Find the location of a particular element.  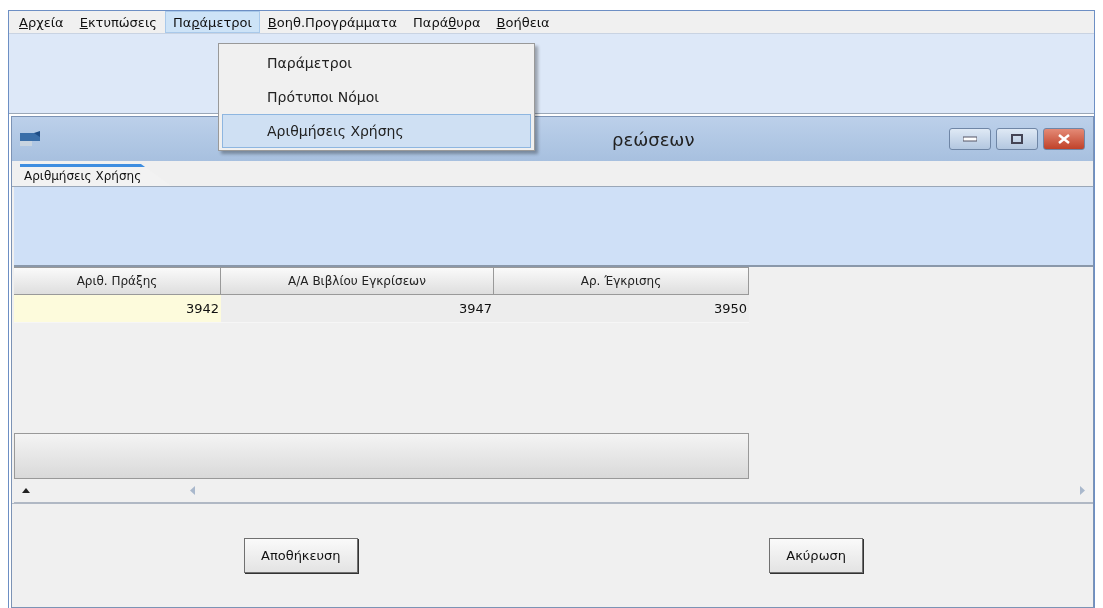

close-icon is located at coordinates (1064, 139).